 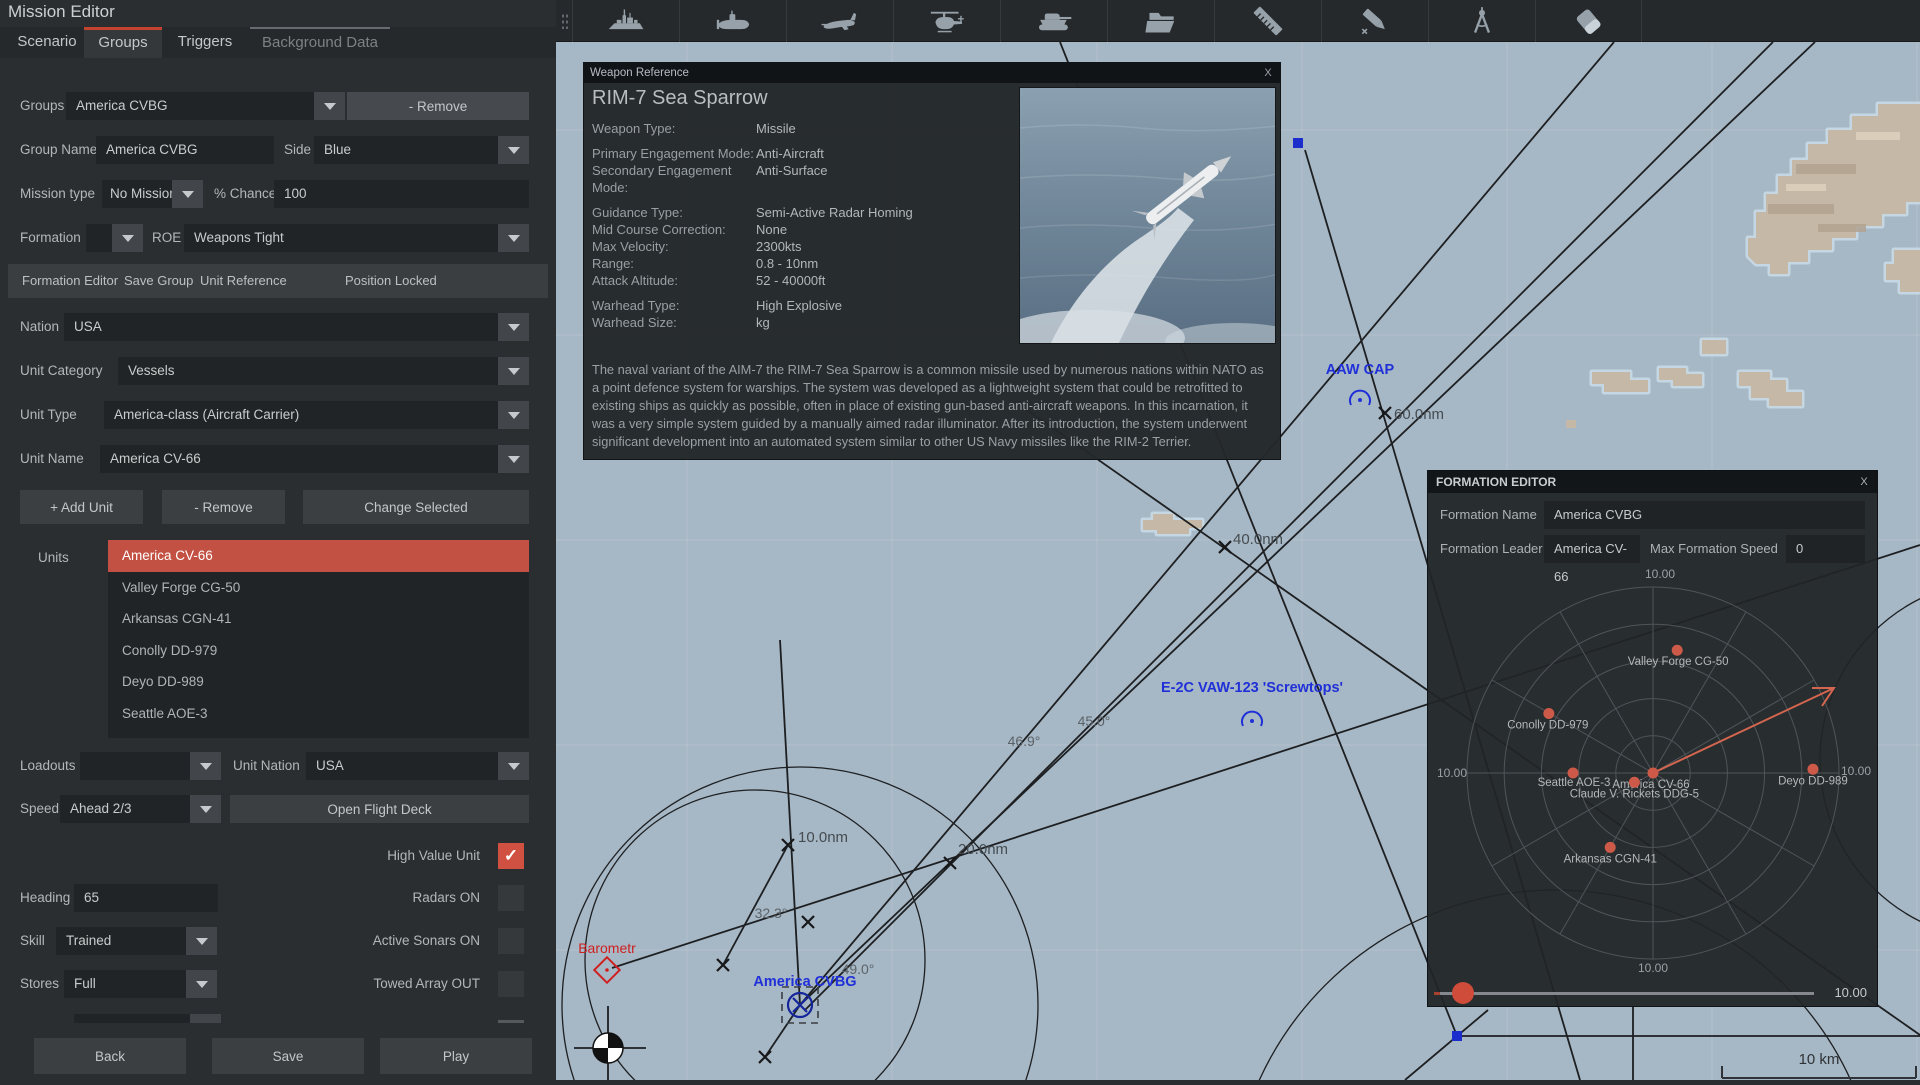 I want to click on toolbar-drag-handle, so click(x=564, y=21).